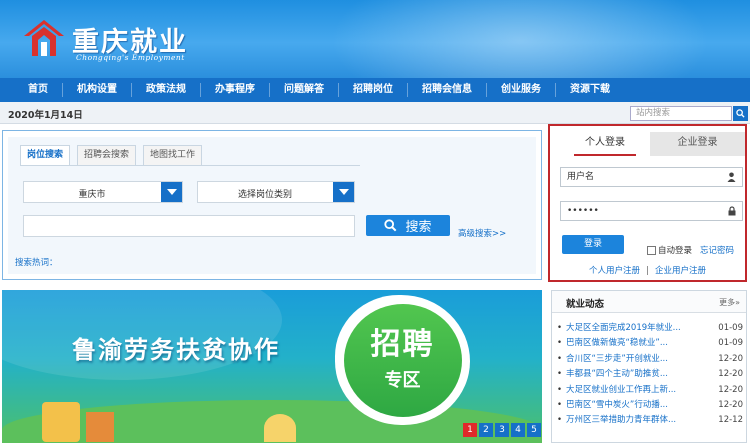 The image size is (750, 447). Describe the element at coordinates (189, 226) in the screenshot. I see `job-keyword-input` at that location.